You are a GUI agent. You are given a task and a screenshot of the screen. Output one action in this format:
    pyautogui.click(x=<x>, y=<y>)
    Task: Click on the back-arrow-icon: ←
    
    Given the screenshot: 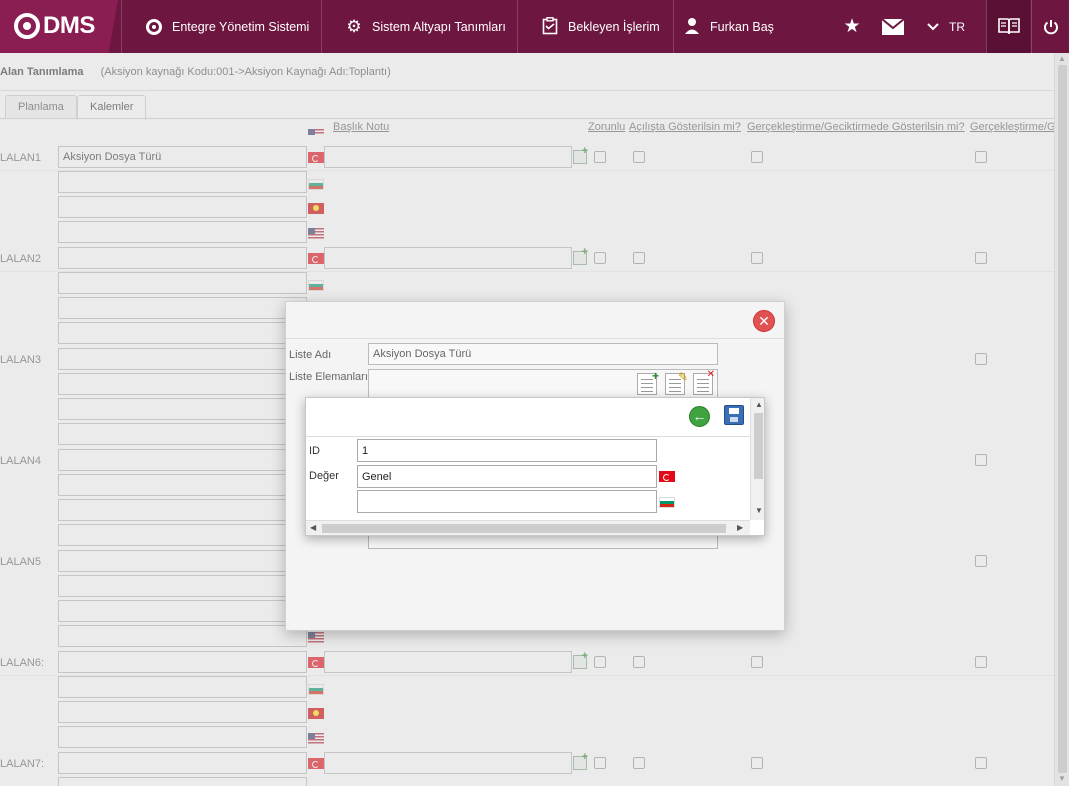 What is the action you would take?
    pyautogui.click(x=699, y=416)
    